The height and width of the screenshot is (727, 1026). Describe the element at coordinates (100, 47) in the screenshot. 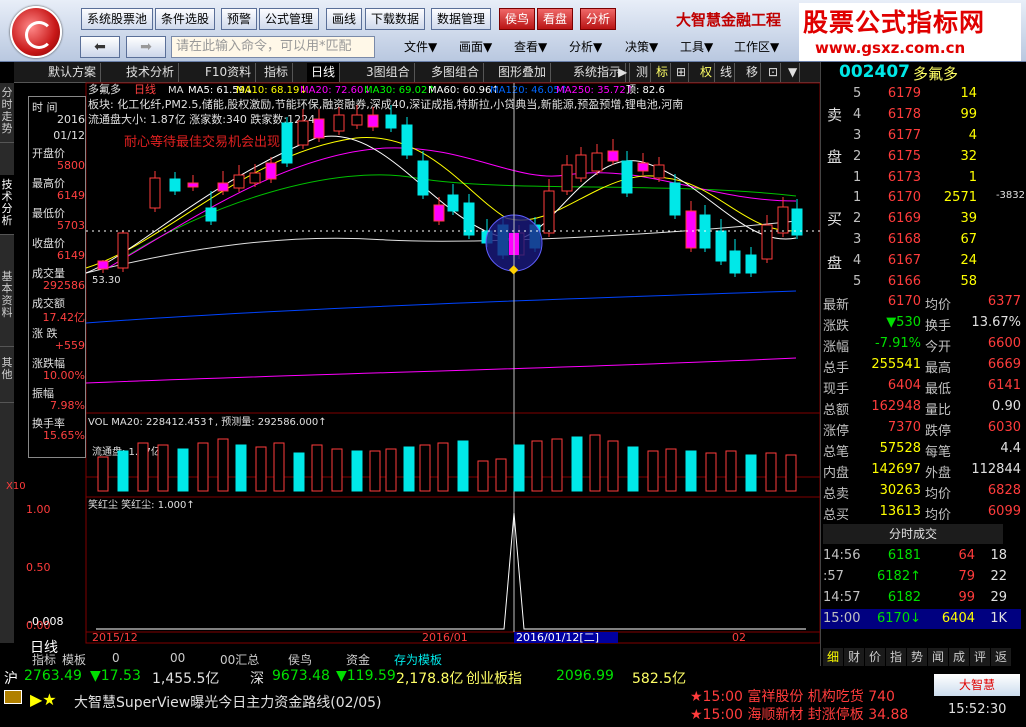

I see `back-button: ⬅` at that location.